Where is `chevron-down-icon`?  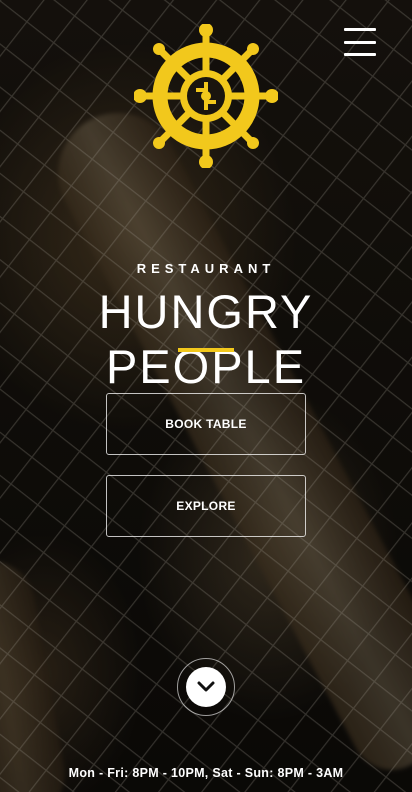 chevron-down-icon is located at coordinates (206, 686).